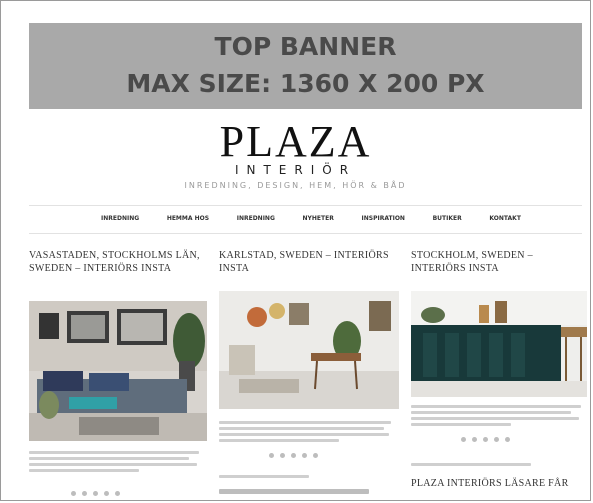  I want to click on bright-room-photo, so click(309, 350).